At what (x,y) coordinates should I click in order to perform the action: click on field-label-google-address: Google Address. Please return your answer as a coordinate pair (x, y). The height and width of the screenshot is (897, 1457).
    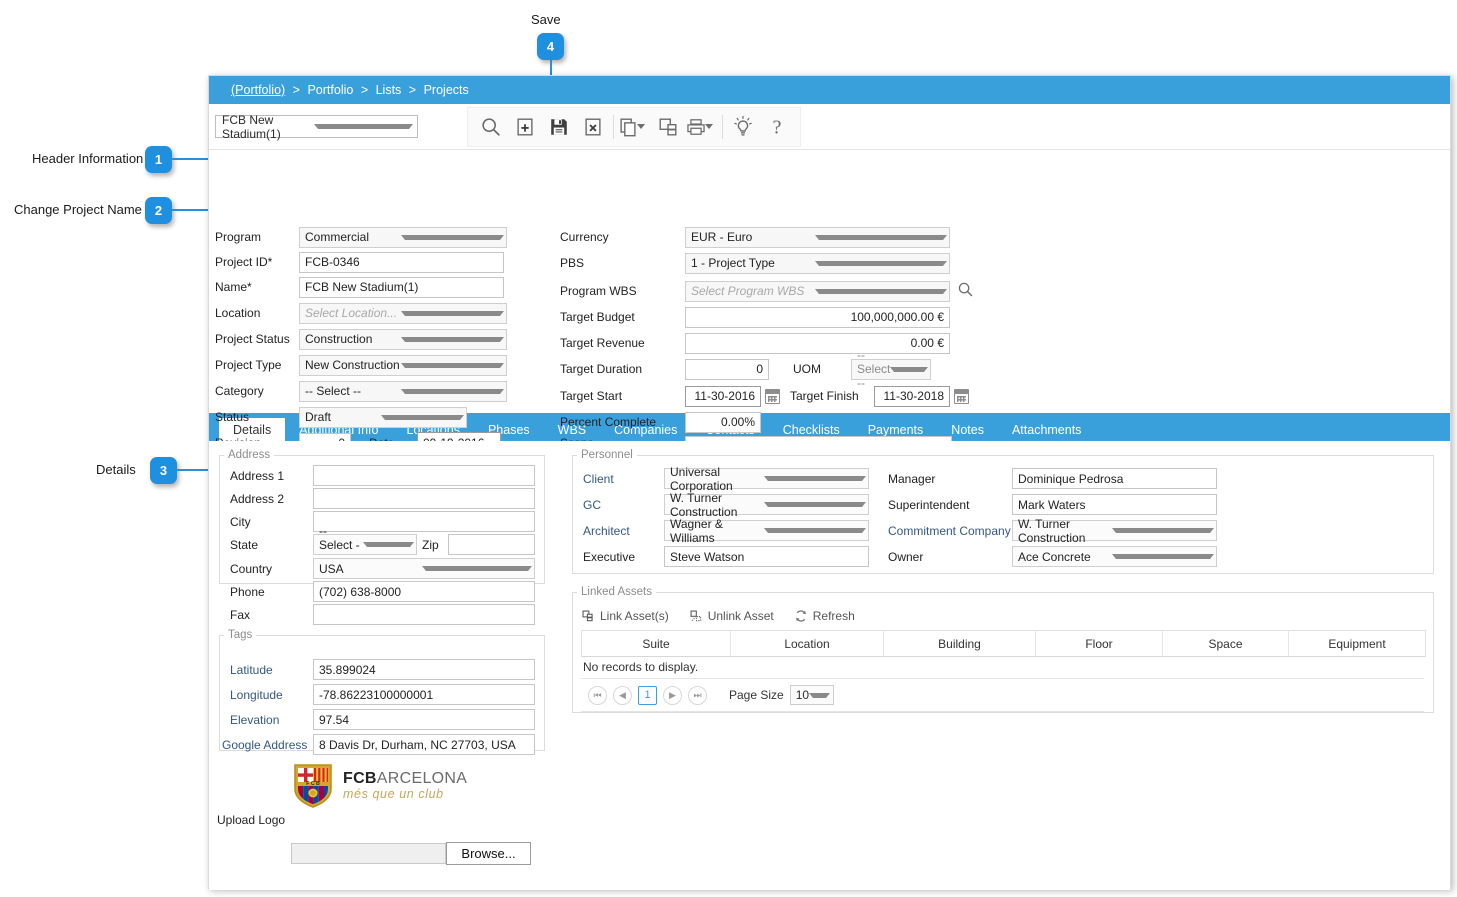
    Looking at the image, I should click on (265, 745).